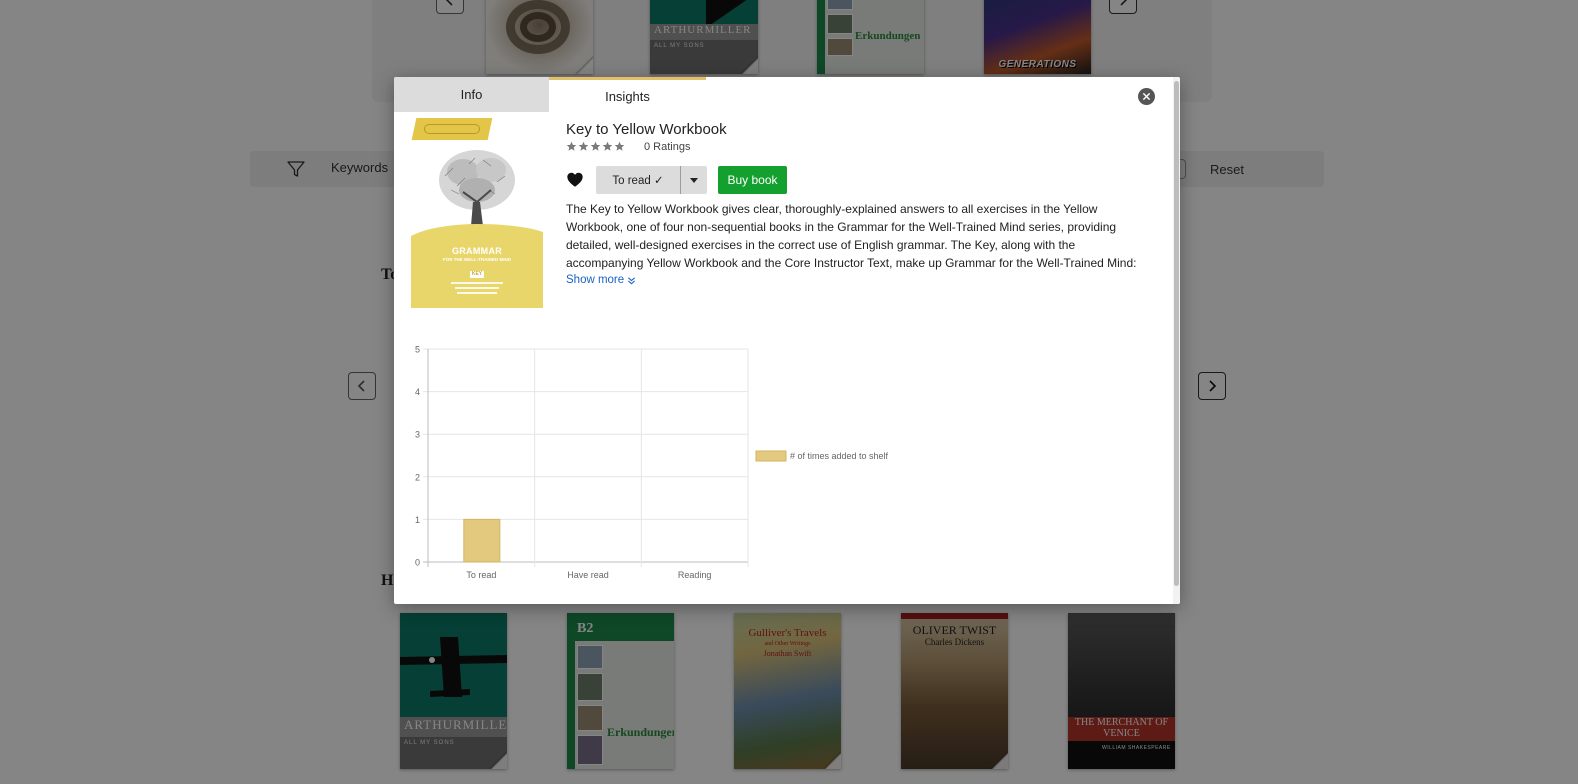  I want to click on x-tick-label: To read, so click(481, 575).